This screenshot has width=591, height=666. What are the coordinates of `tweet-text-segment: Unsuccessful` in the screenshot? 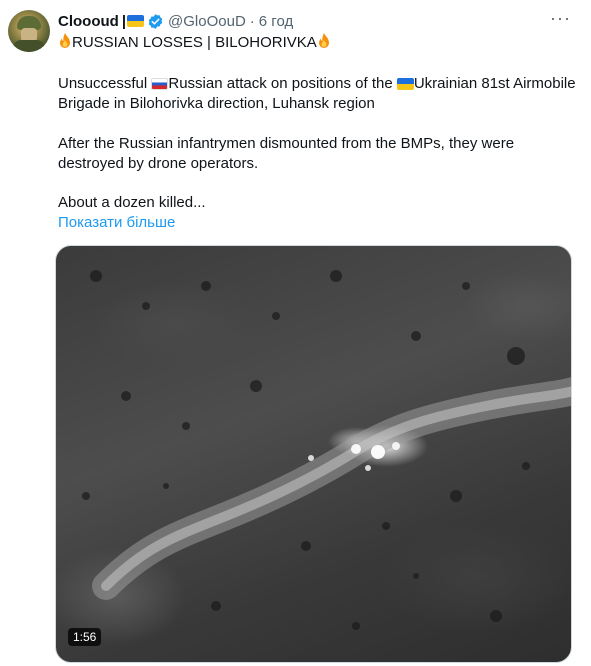 It's located at (105, 83).